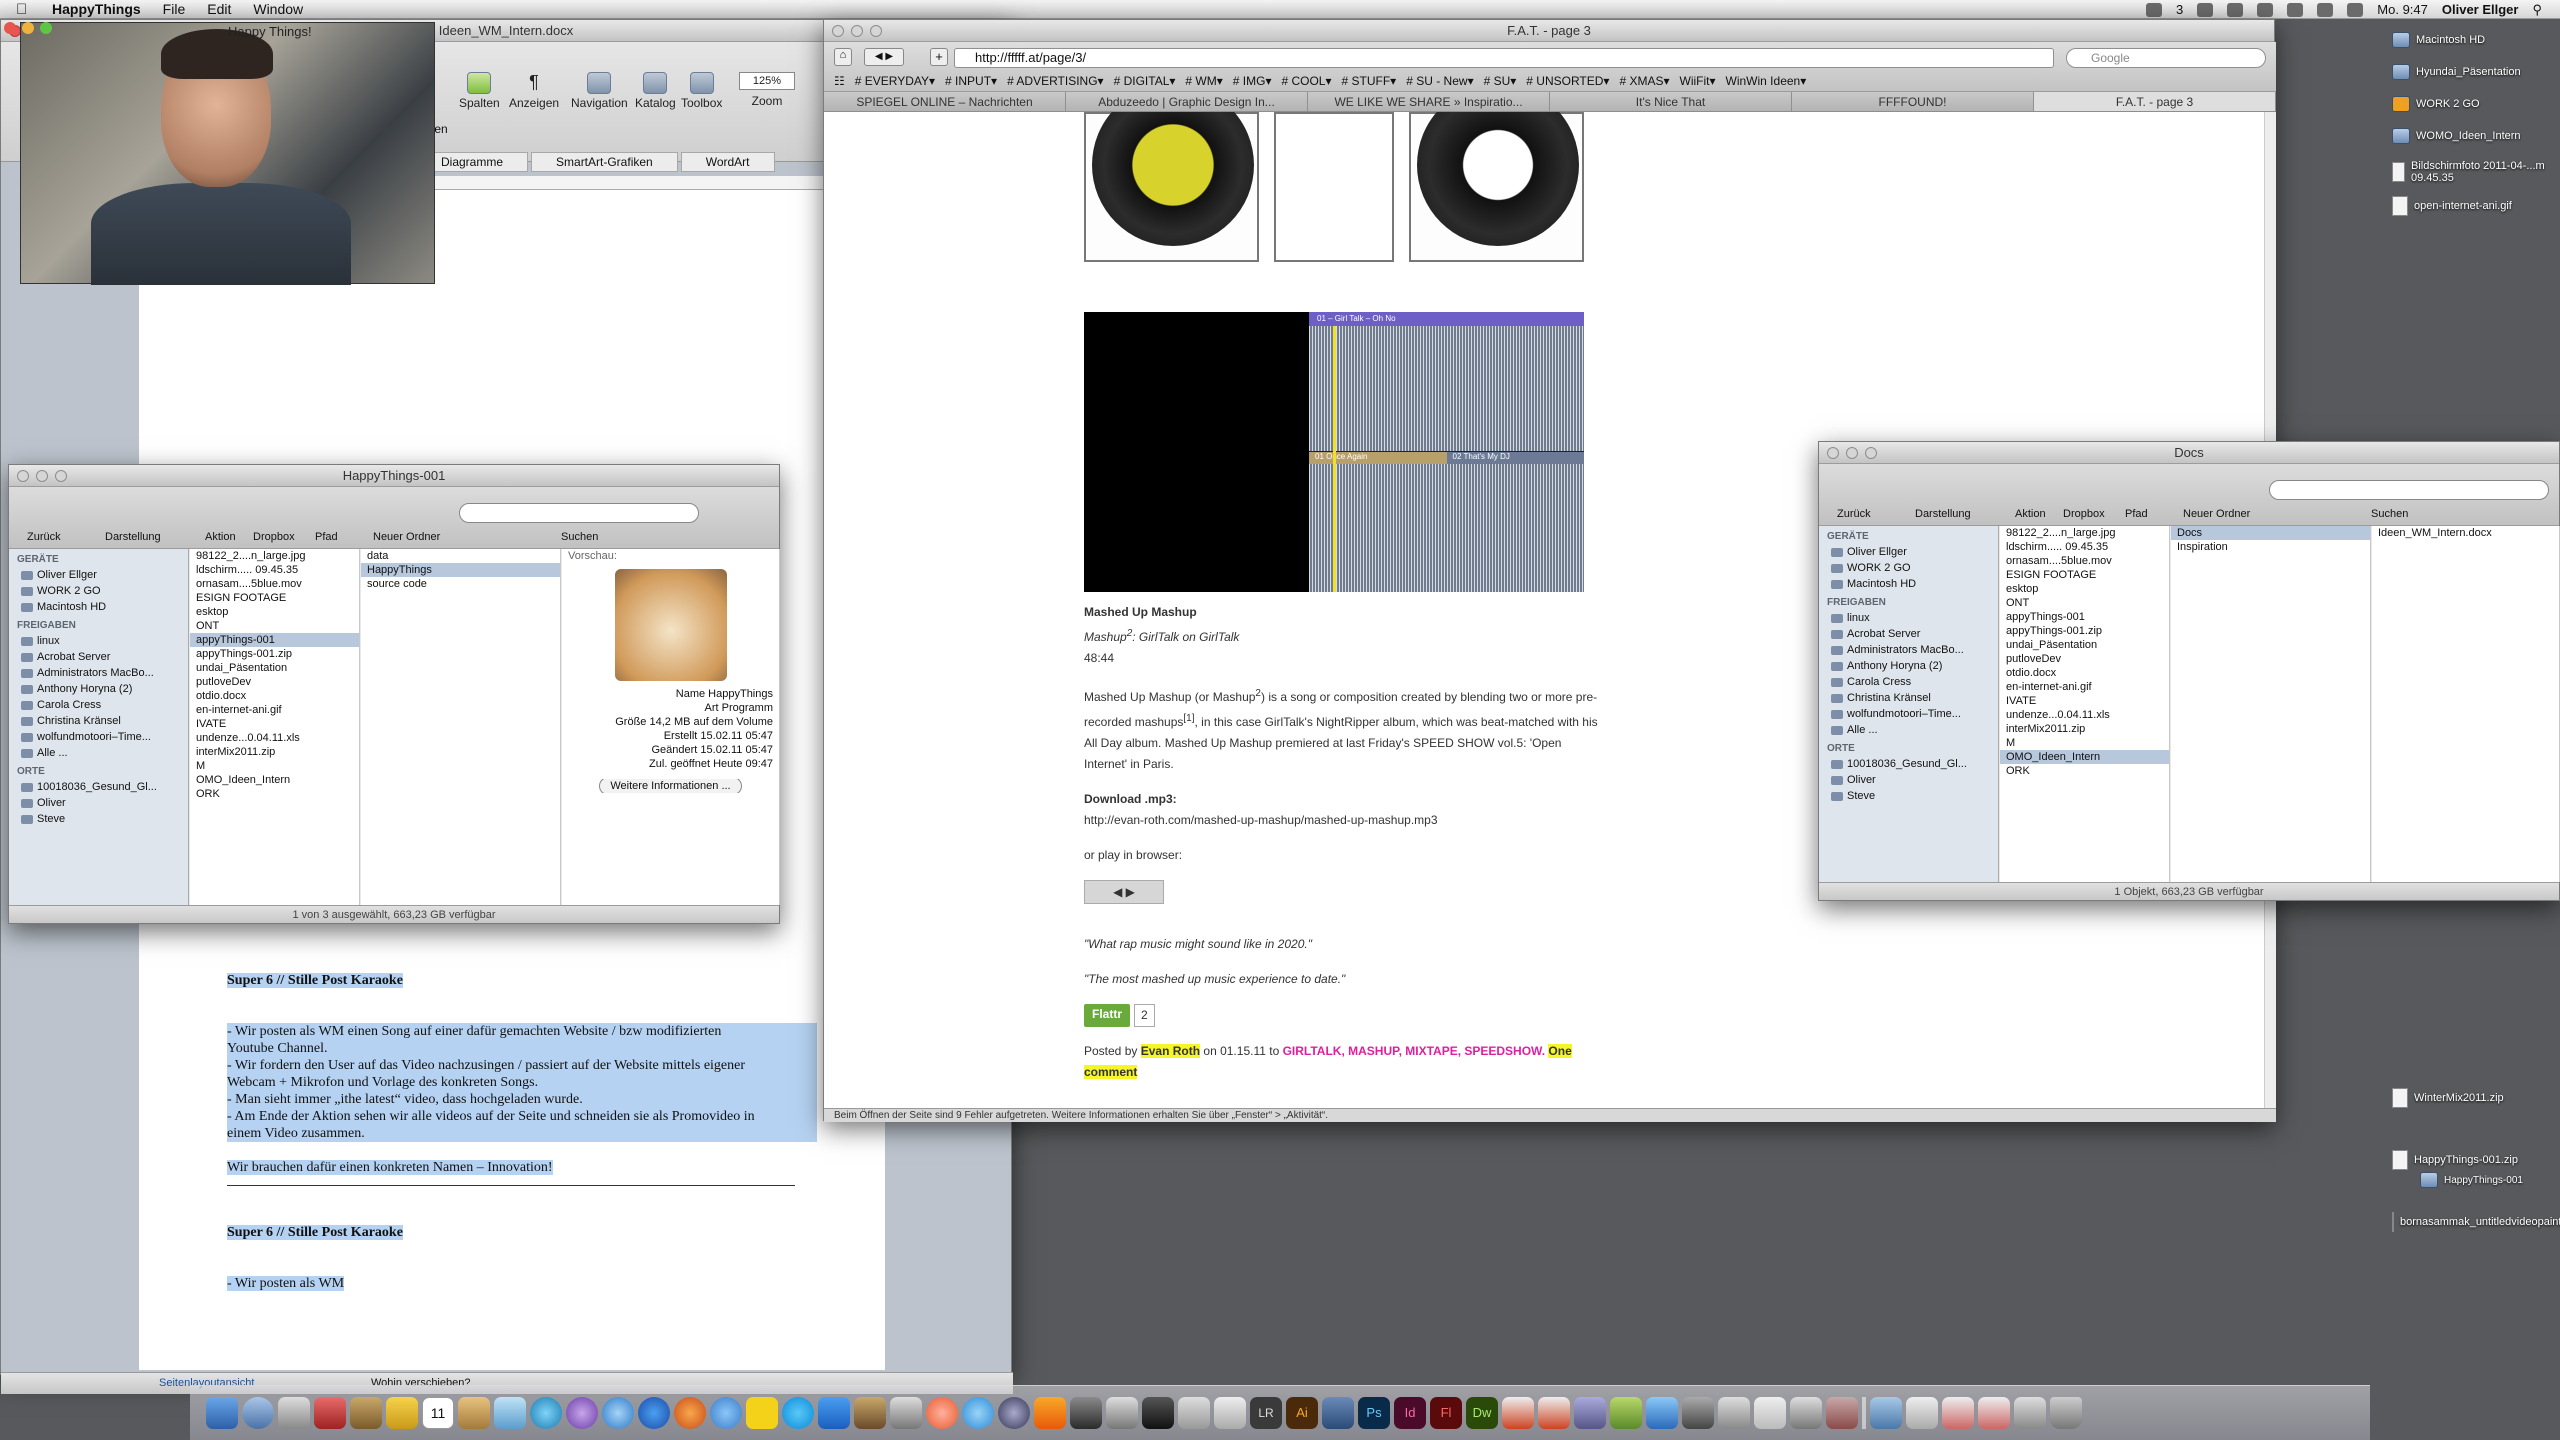 The width and height of the screenshot is (2560, 1440). What do you see at coordinates (1446, 1413) in the screenshot?
I see `flash-dock-icon: Fl` at bounding box center [1446, 1413].